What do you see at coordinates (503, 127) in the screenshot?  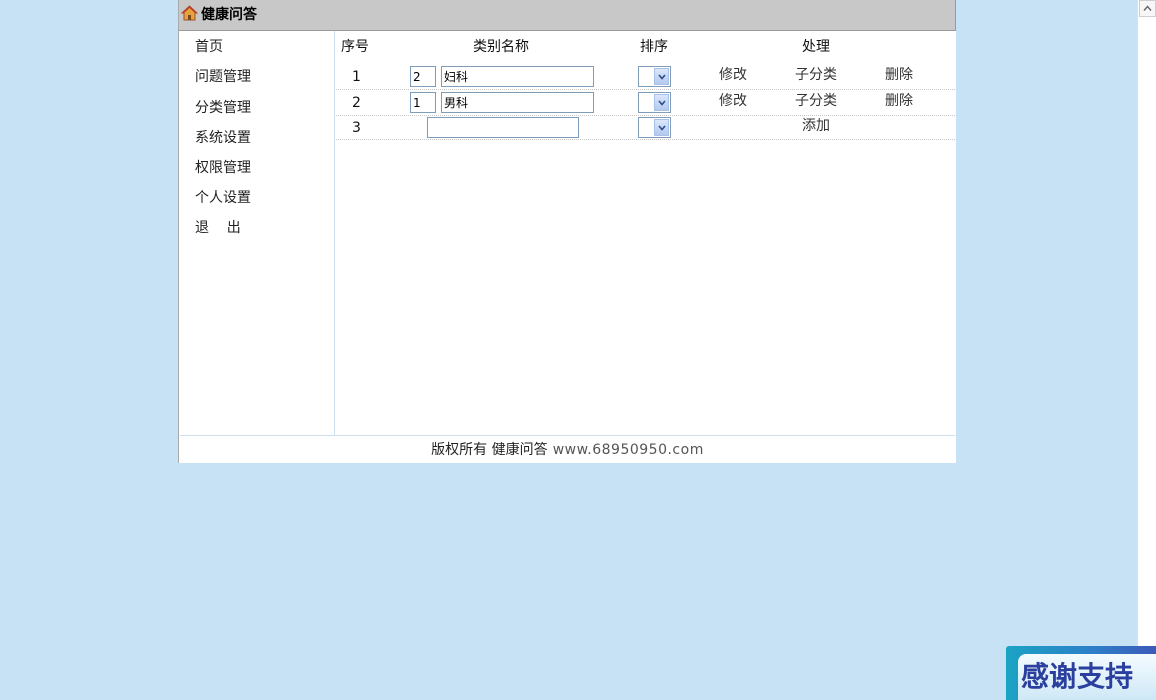 I see `new-category-name-input` at bounding box center [503, 127].